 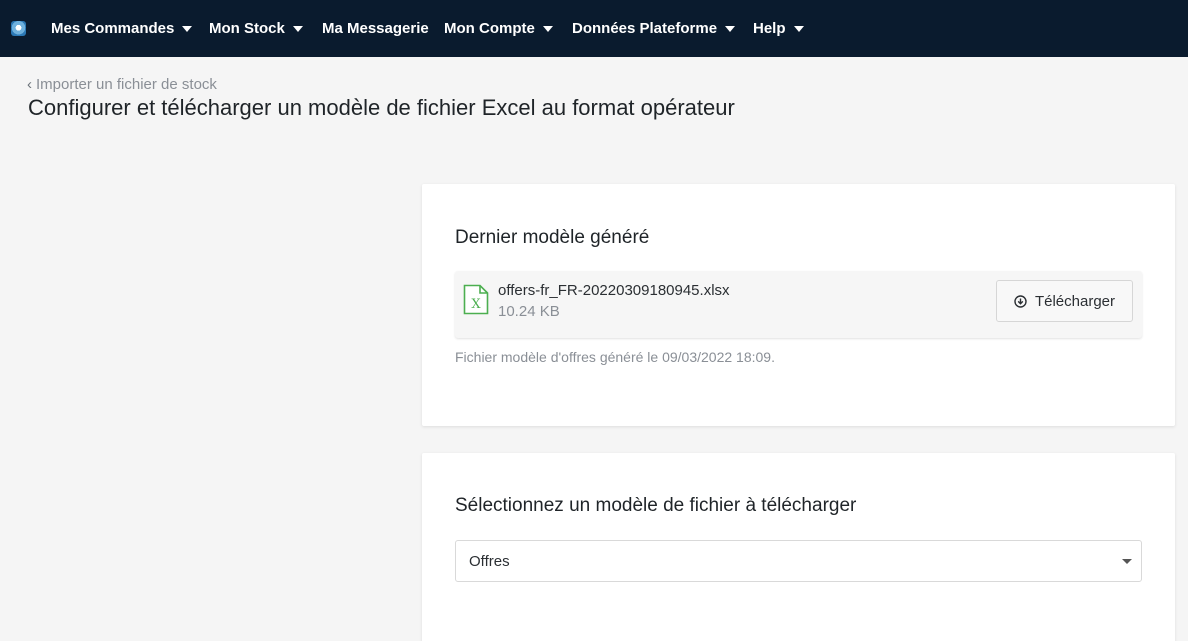 What do you see at coordinates (529, 311) in the screenshot?
I see `file-size: 10.24 KB` at bounding box center [529, 311].